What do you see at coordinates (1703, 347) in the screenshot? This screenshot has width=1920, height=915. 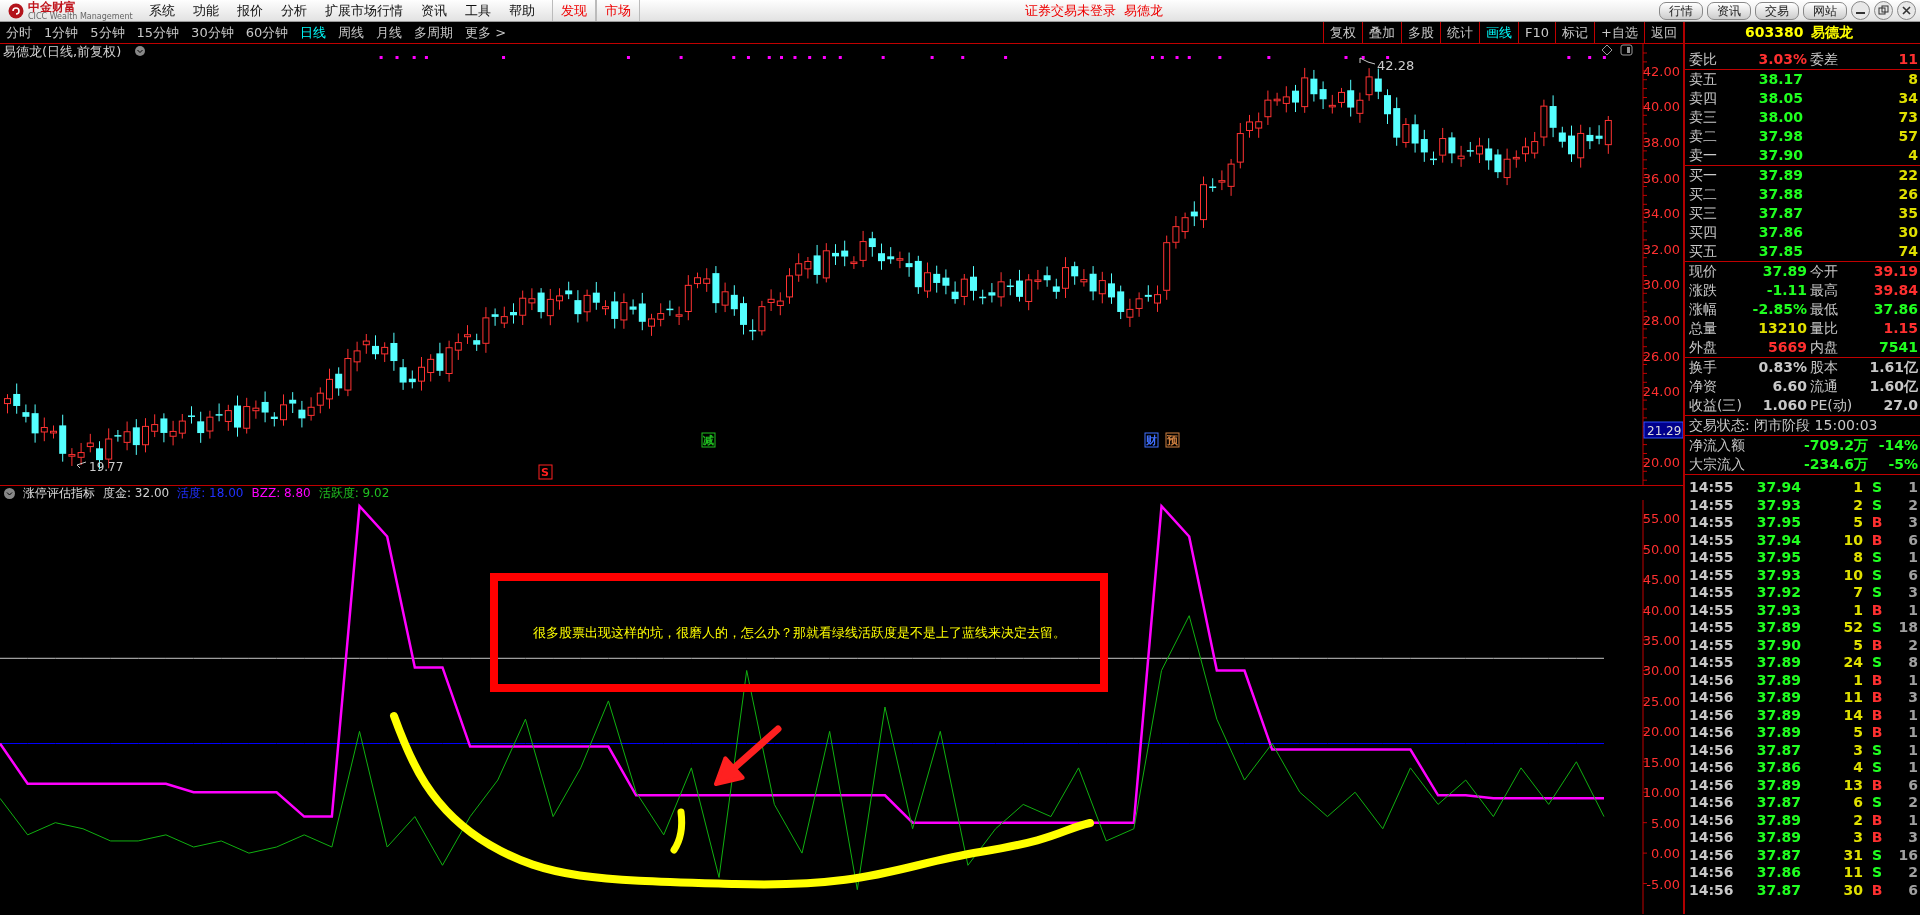 I see `field-label: 外盘` at bounding box center [1703, 347].